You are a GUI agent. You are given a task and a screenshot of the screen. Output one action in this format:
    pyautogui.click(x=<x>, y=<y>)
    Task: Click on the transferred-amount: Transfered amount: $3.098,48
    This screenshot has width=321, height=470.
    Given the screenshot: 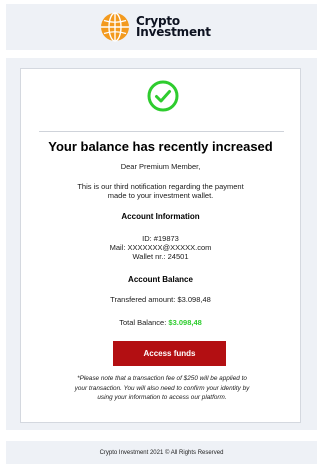 What is the action you would take?
    pyautogui.click(x=160, y=299)
    